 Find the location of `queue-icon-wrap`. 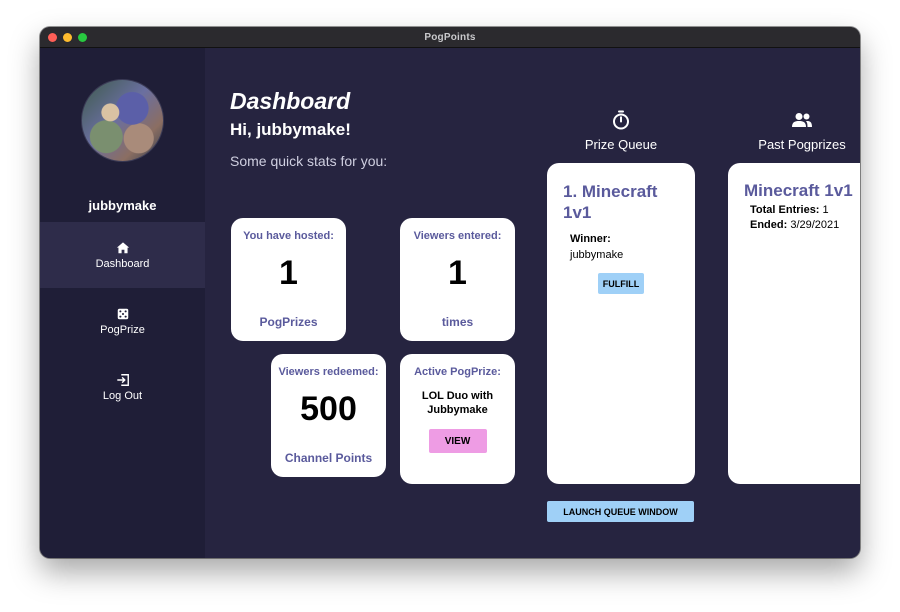

queue-icon-wrap is located at coordinates (621, 120).